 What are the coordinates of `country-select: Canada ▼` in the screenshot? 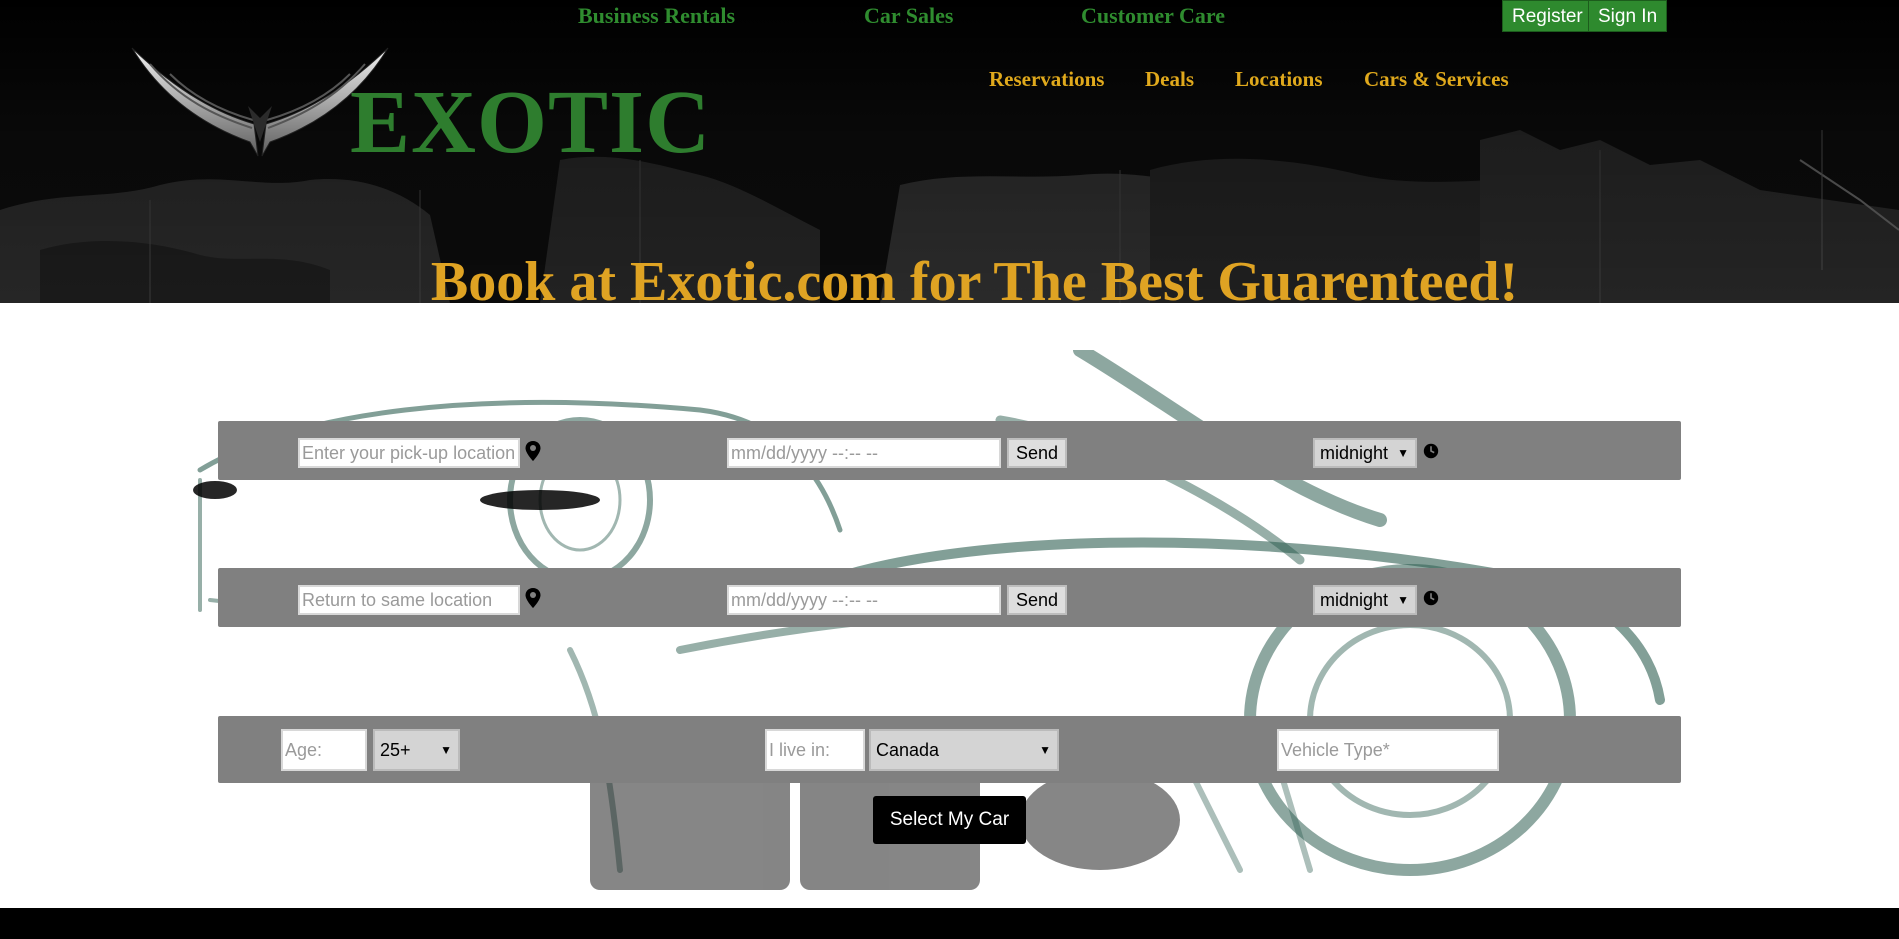 It's located at (964, 750).